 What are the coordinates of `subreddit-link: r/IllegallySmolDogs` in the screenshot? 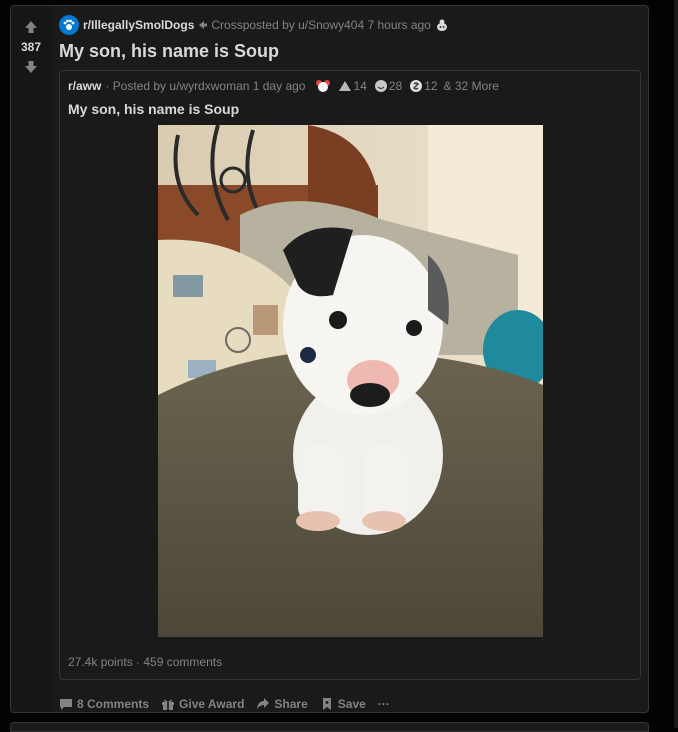 It's located at (138, 25).